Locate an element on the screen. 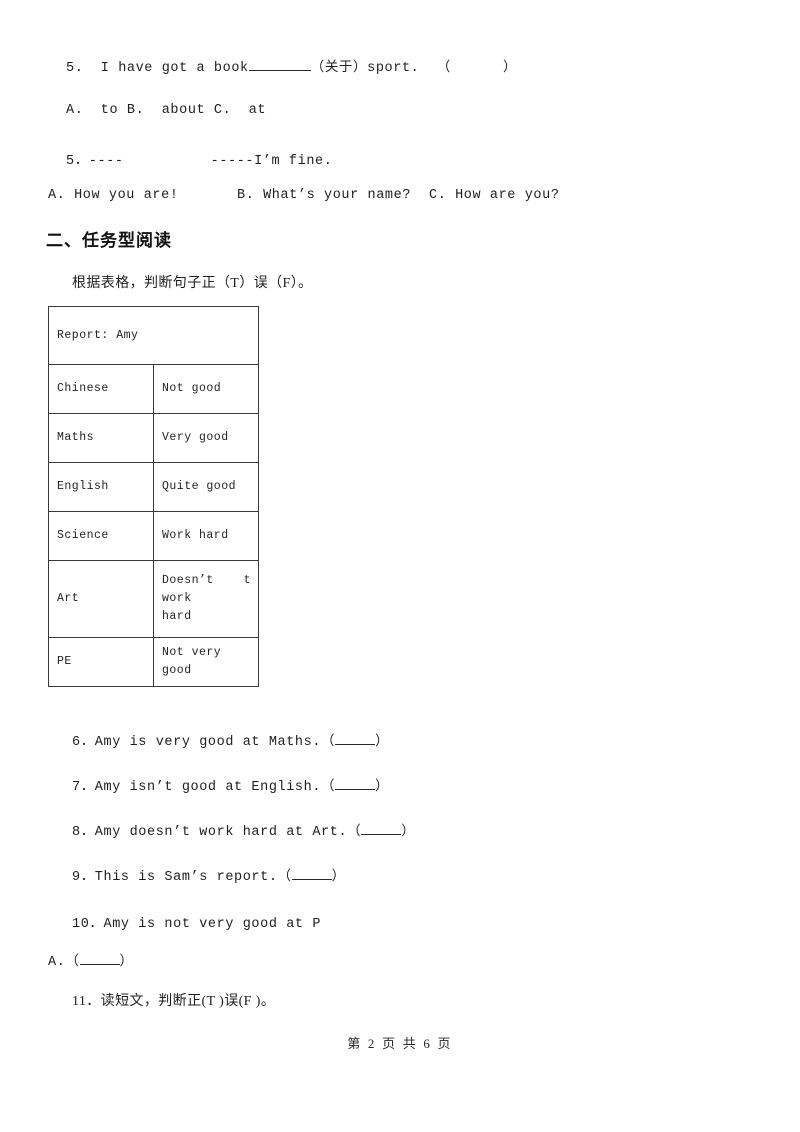 The image size is (800, 1132). page-footer: 第 2 页 共 6 页 is located at coordinates (400, 1043).